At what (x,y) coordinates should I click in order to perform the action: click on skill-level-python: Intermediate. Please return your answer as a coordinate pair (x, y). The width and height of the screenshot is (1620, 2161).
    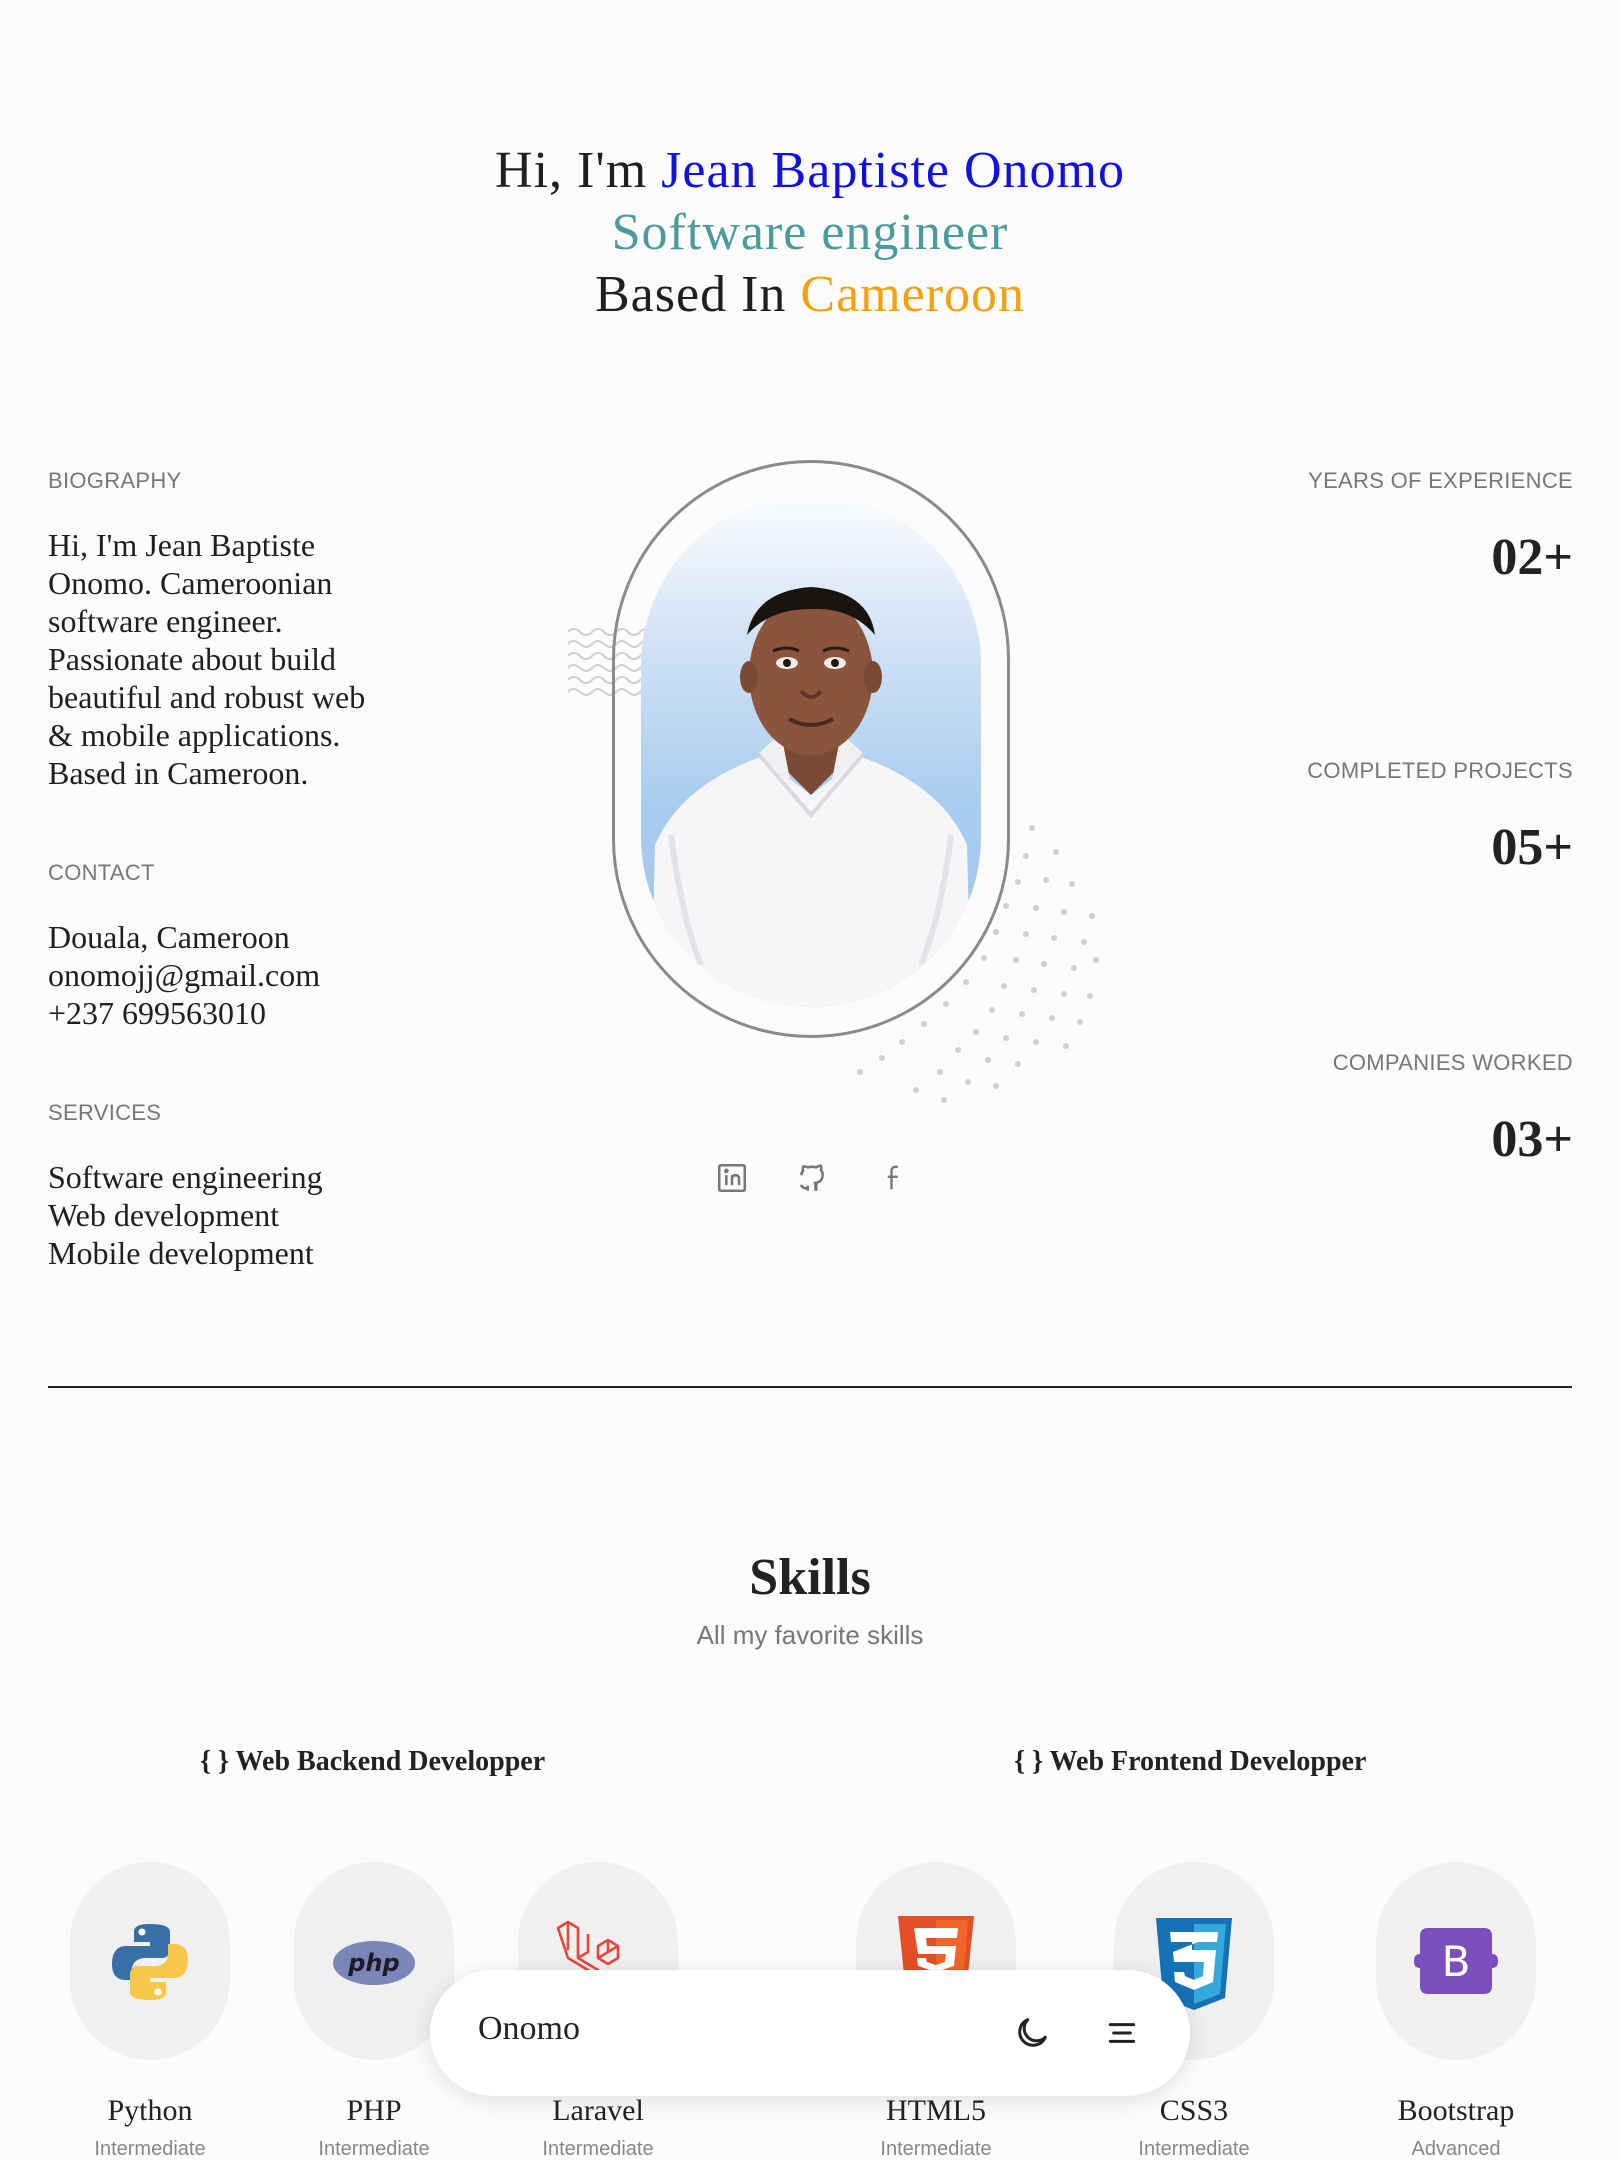
    Looking at the image, I should click on (150, 2149).